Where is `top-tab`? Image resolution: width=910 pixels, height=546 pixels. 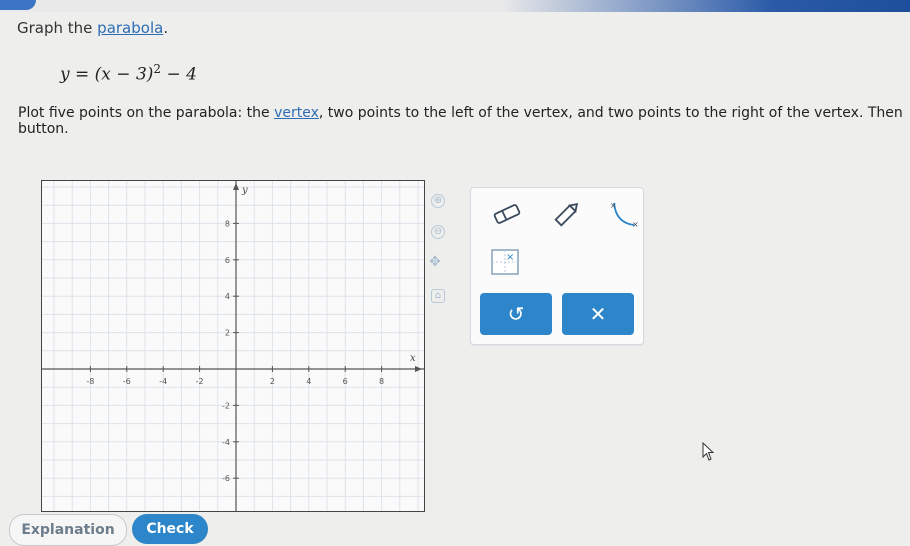
top-tab is located at coordinates (18, 5).